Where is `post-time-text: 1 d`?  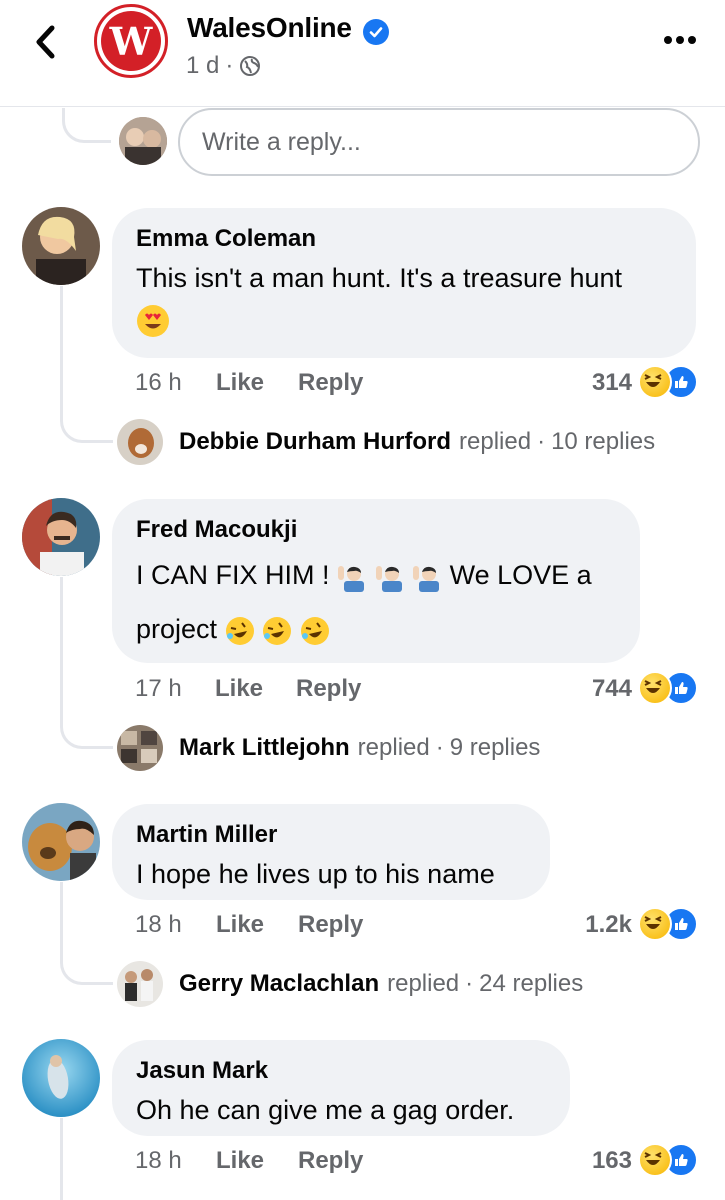
post-time-text: 1 d is located at coordinates (203, 65).